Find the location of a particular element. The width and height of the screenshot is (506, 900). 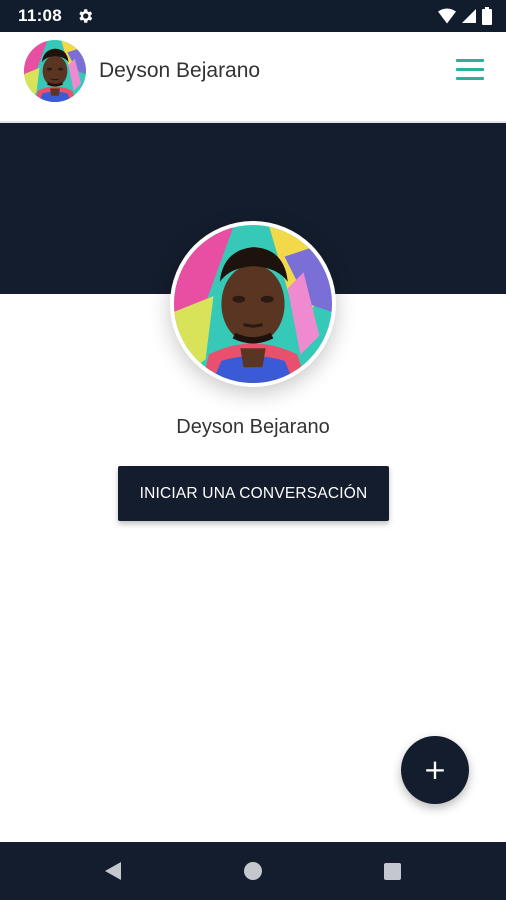

wifi-icon is located at coordinates (447, 16).